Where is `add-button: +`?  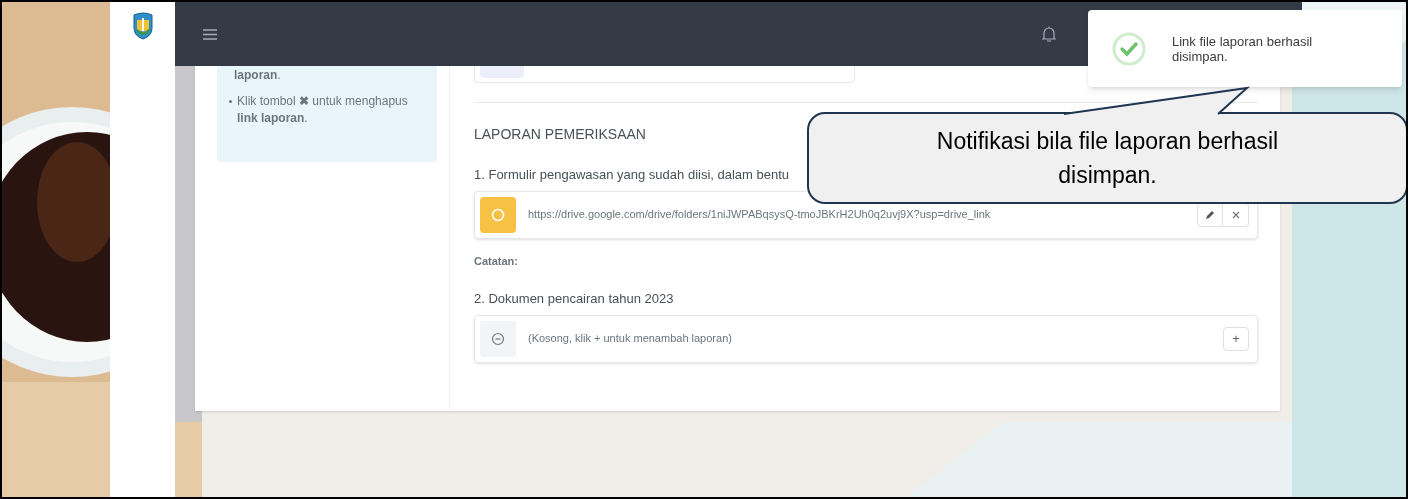
add-button: + is located at coordinates (1236, 338).